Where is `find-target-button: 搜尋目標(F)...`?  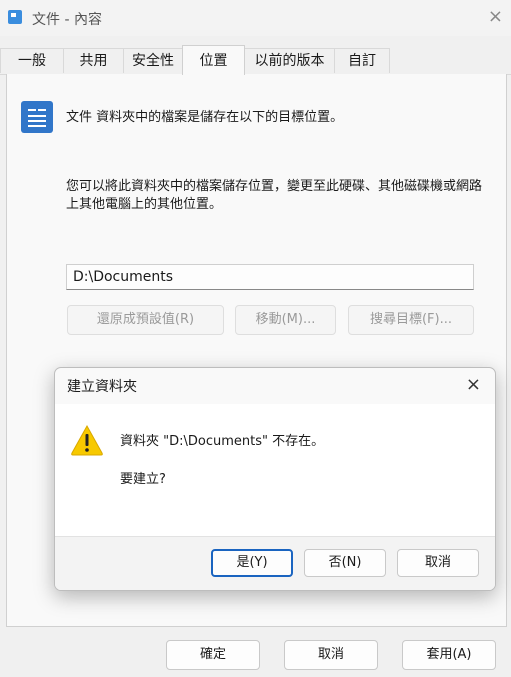
find-target-button: 搜尋目標(F)... is located at coordinates (411, 320).